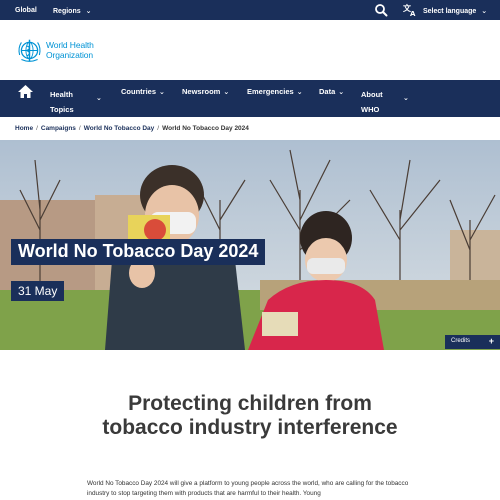 The height and width of the screenshot is (500, 500). Describe the element at coordinates (29, 50) in the screenshot. I see `who-emblem-icon` at that location.